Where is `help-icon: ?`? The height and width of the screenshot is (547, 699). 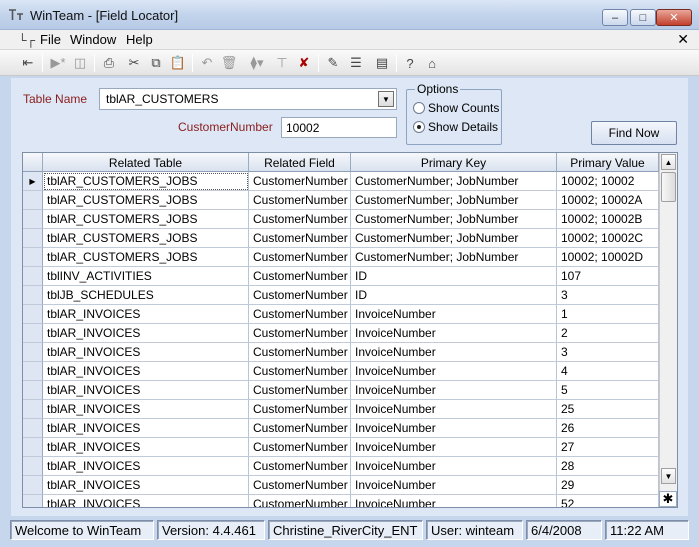
help-icon: ? is located at coordinates (410, 63).